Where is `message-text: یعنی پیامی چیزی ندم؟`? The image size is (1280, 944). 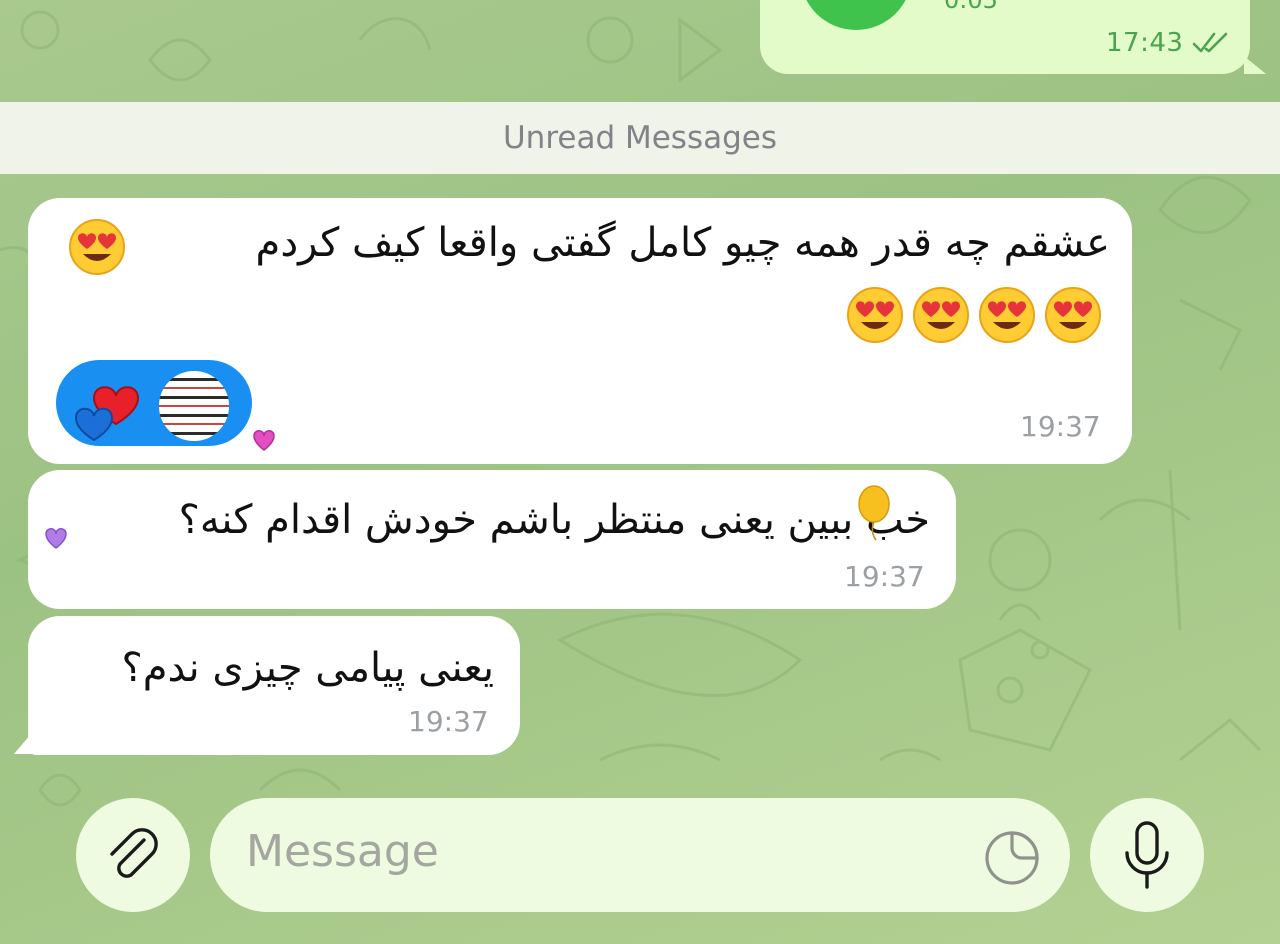 message-text: یعنی پیامی چیزی ندم؟ is located at coordinates (307, 668).